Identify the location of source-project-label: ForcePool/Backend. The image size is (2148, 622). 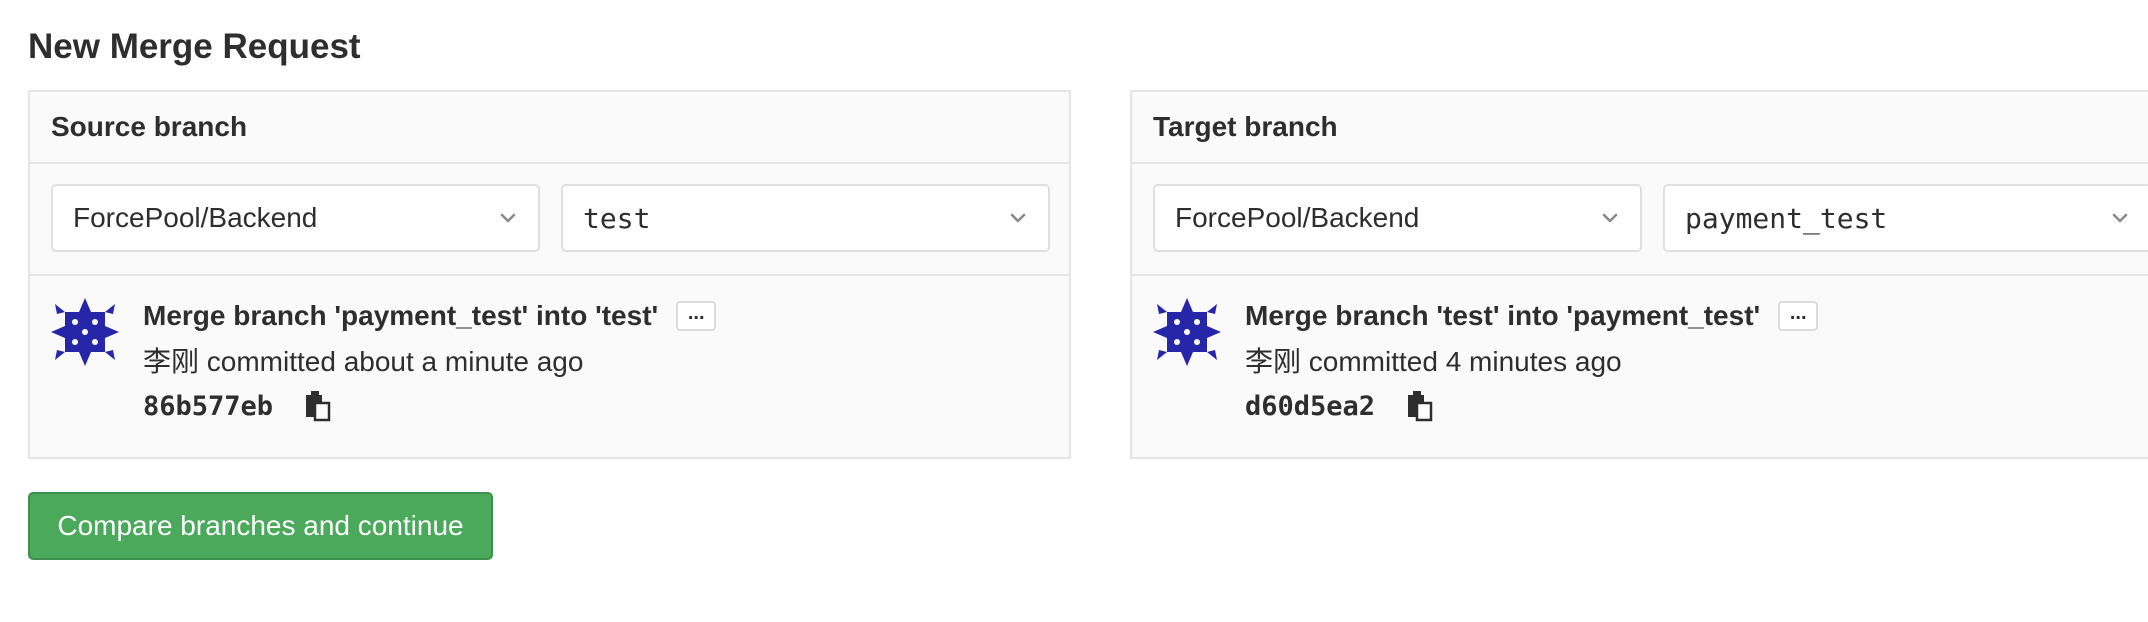
(195, 217).